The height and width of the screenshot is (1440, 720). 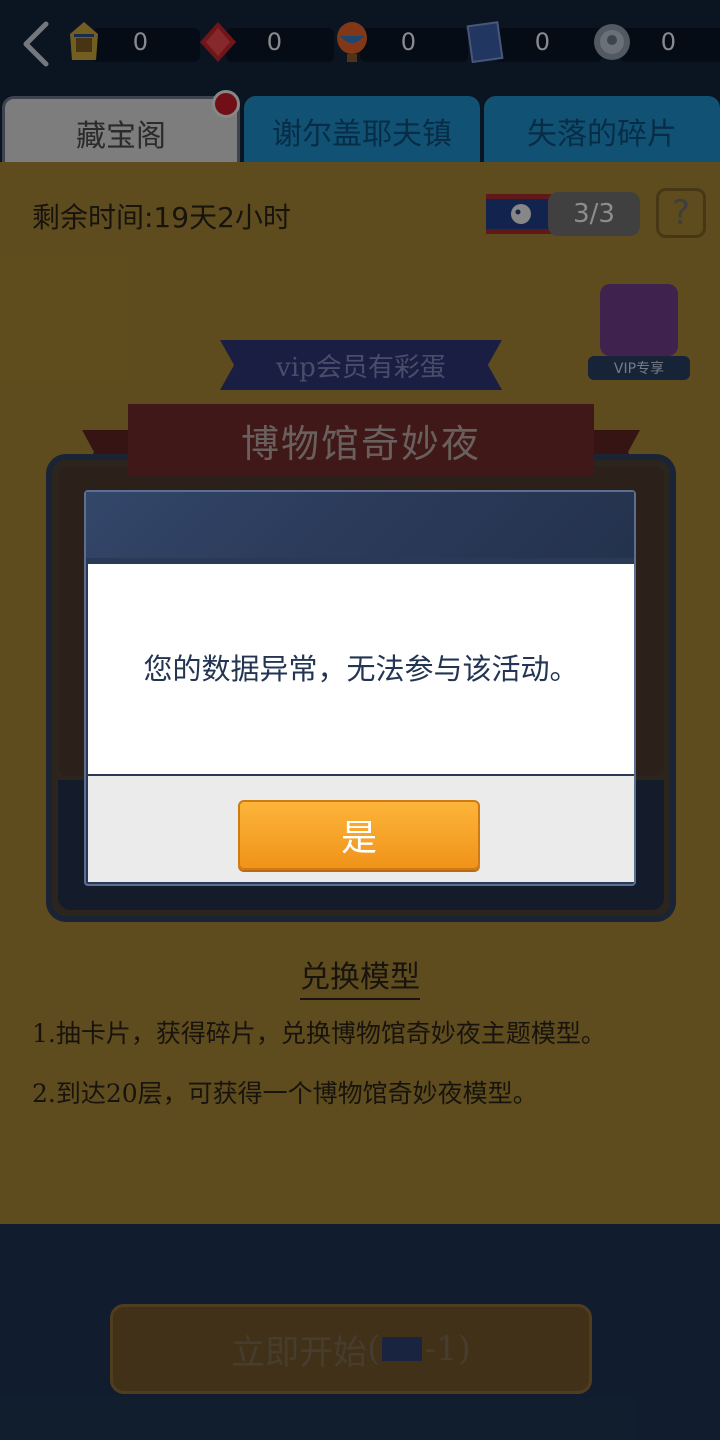 I want to click on dialog-header, so click(x=360, y=525).